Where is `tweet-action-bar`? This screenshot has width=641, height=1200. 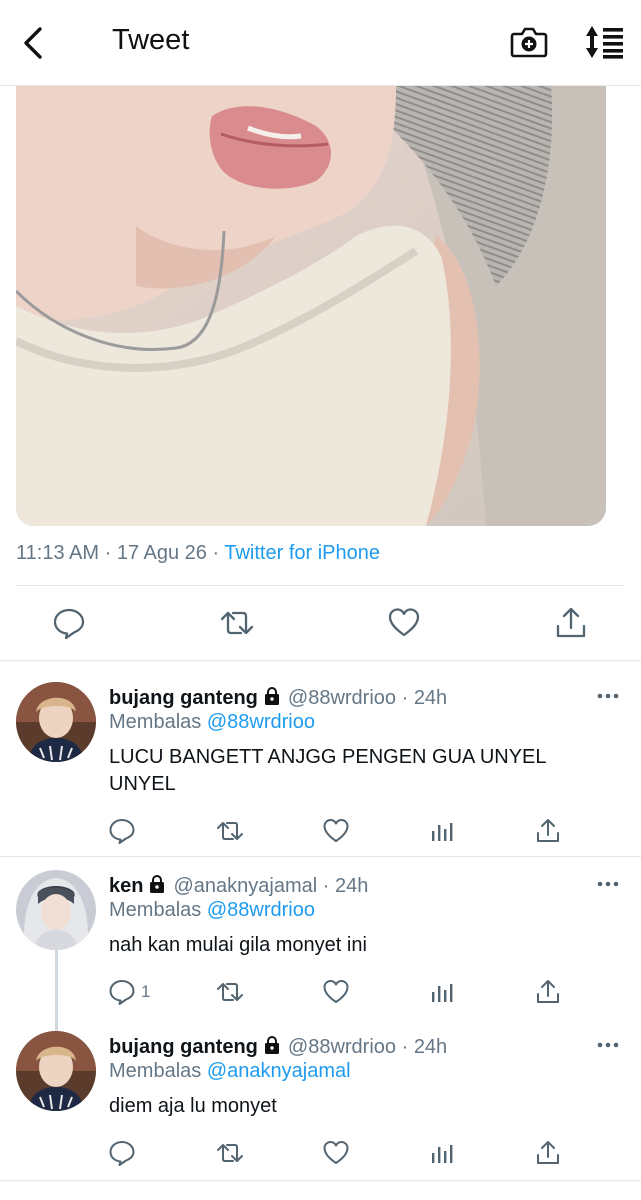
tweet-action-bar is located at coordinates (320, 623).